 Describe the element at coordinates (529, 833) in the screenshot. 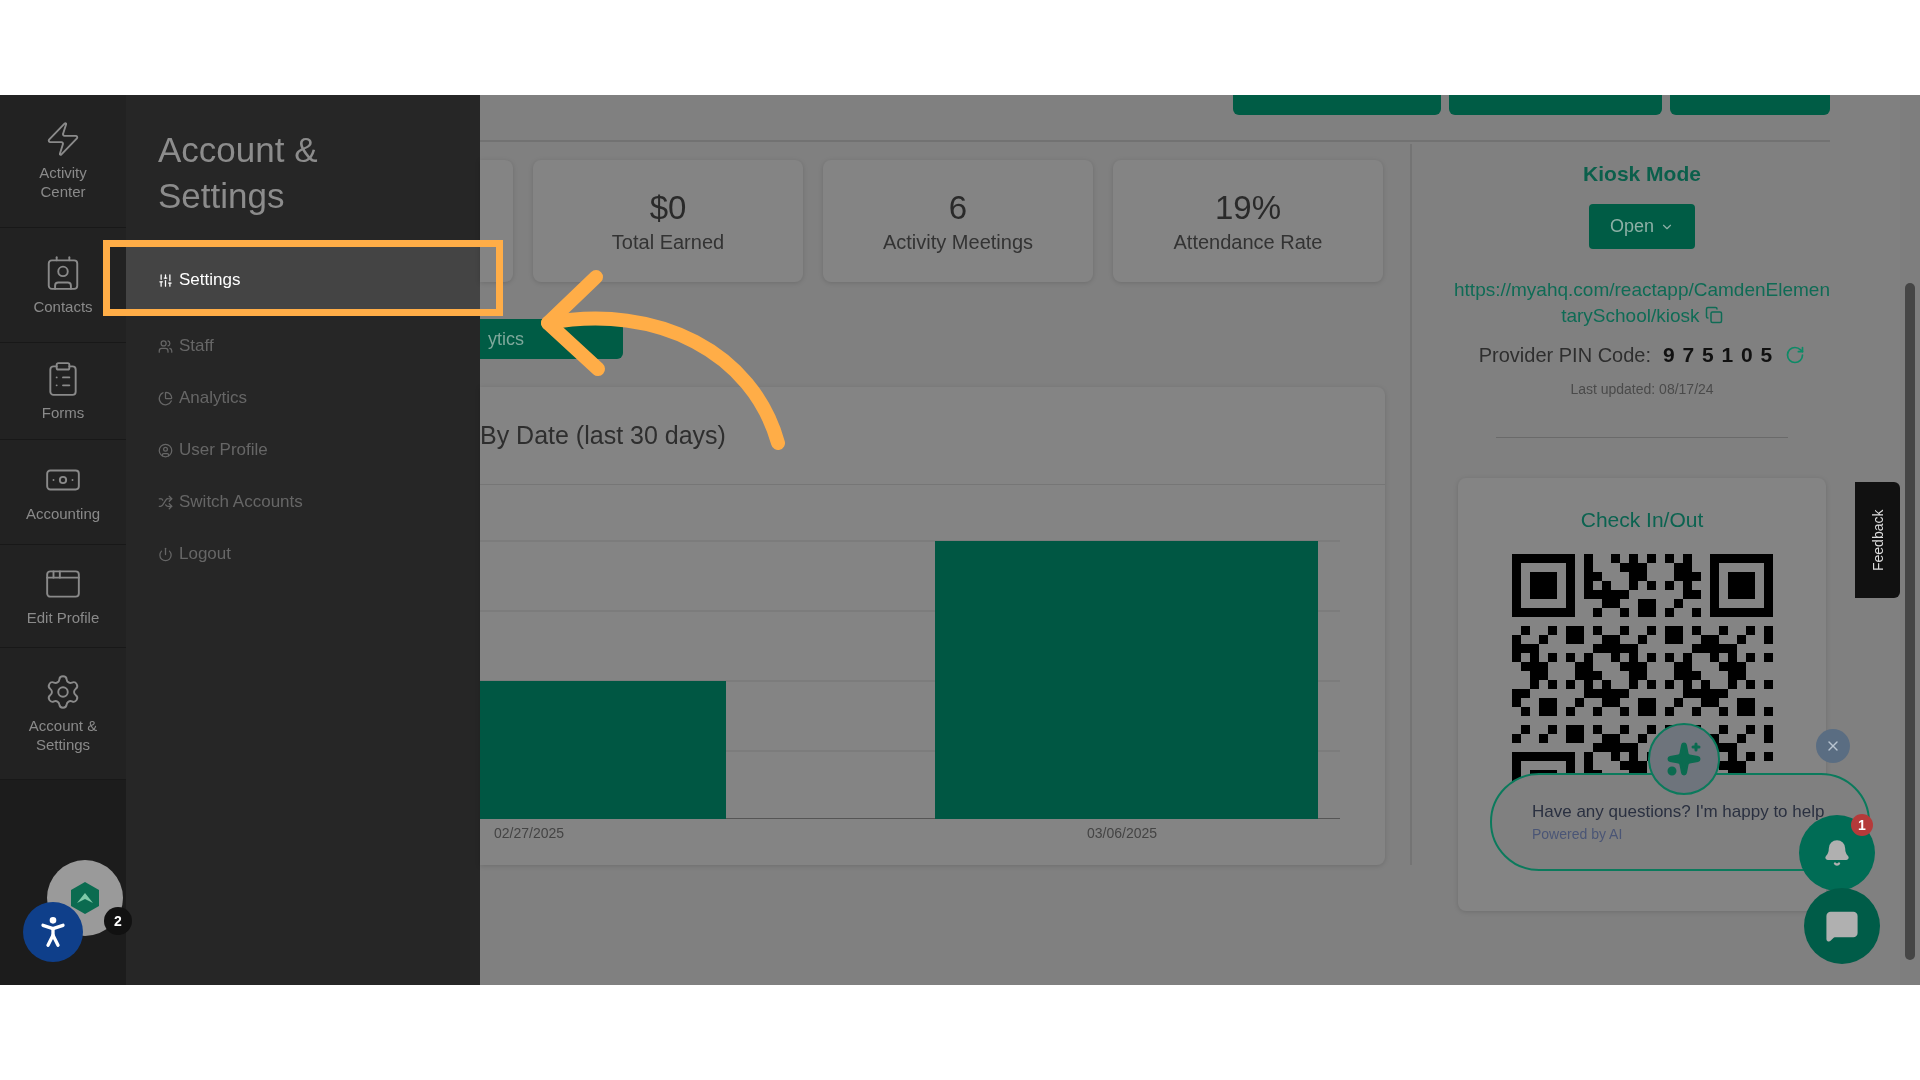

I see `axis-label: 02/27/2025` at that location.